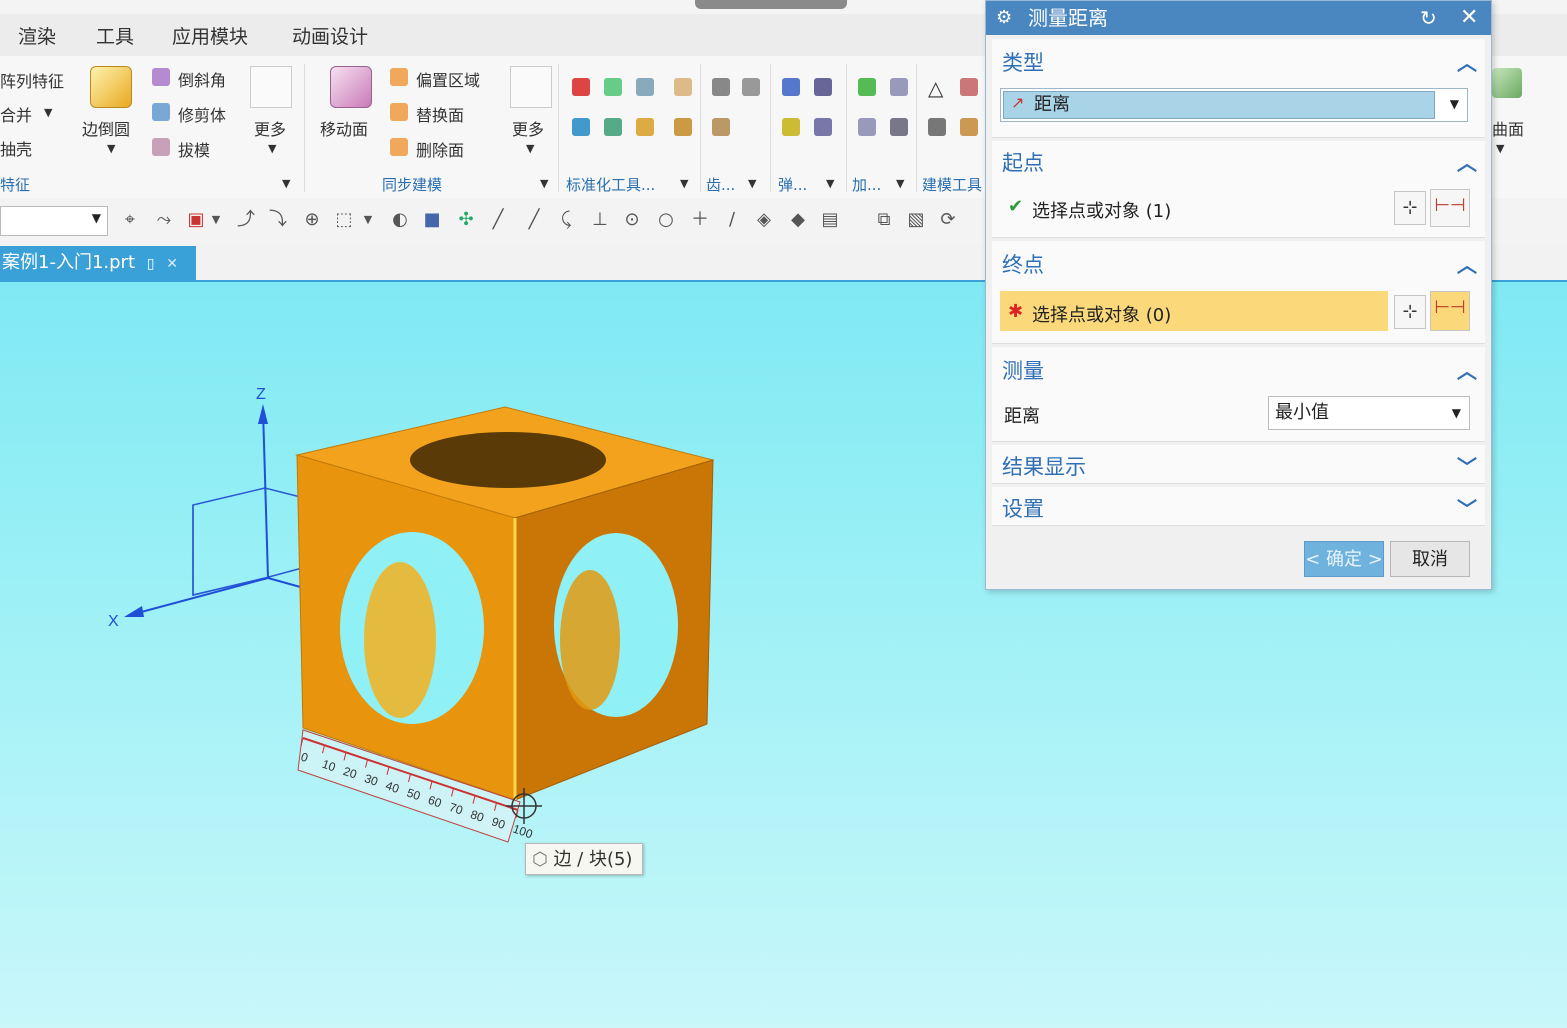 Image resolution: width=1567 pixels, height=1028 pixels. What do you see at coordinates (400, 220) in the screenshot?
I see `solid-icon: ◐` at bounding box center [400, 220].